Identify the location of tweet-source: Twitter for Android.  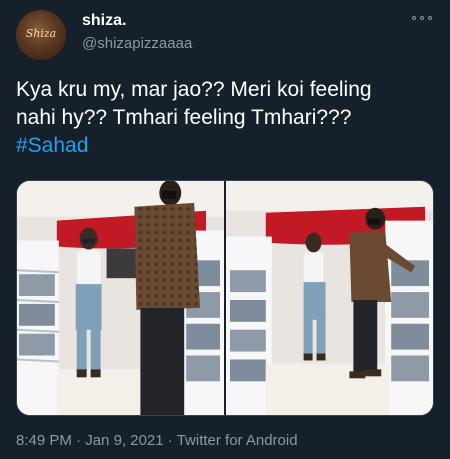
(237, 440).